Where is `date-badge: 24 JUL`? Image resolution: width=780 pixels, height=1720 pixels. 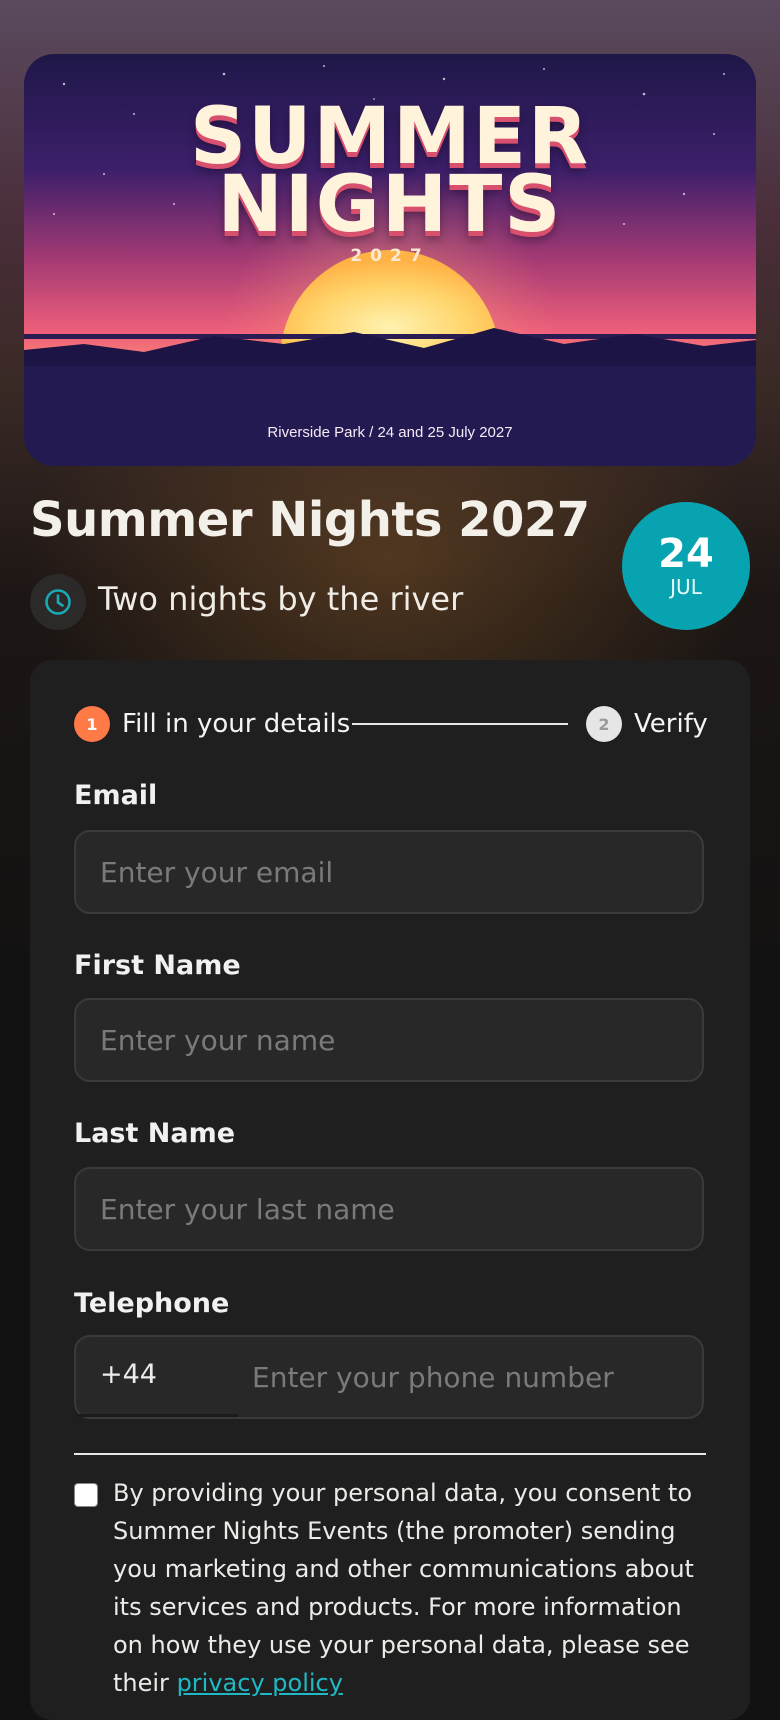 date-badge: 24 JUL is located at coordinates (686, 566).